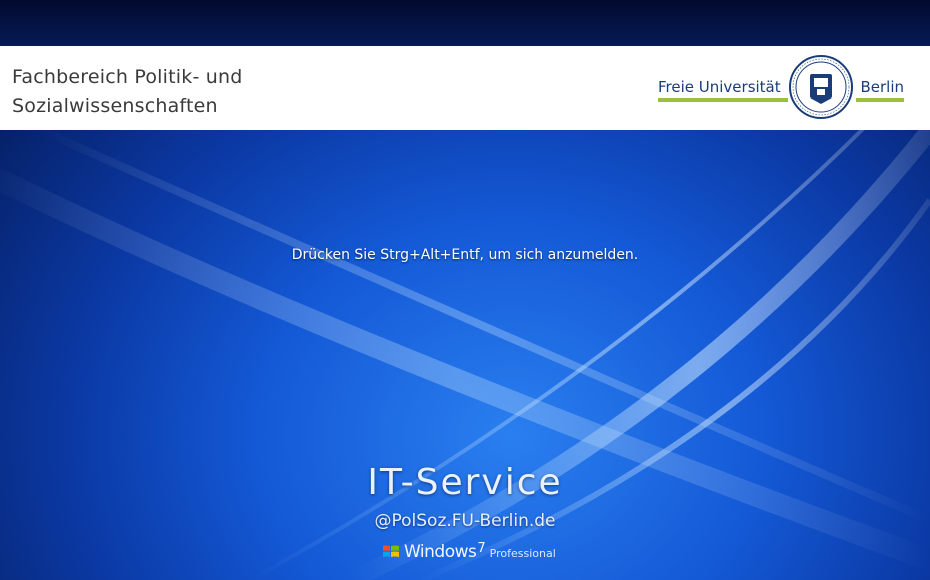  What do you see at coordinates (465, 521) in the screenshot?
I see `it-service-domain: @PolSoz.FU-Berlin.de` at bounding box center [465, 521].